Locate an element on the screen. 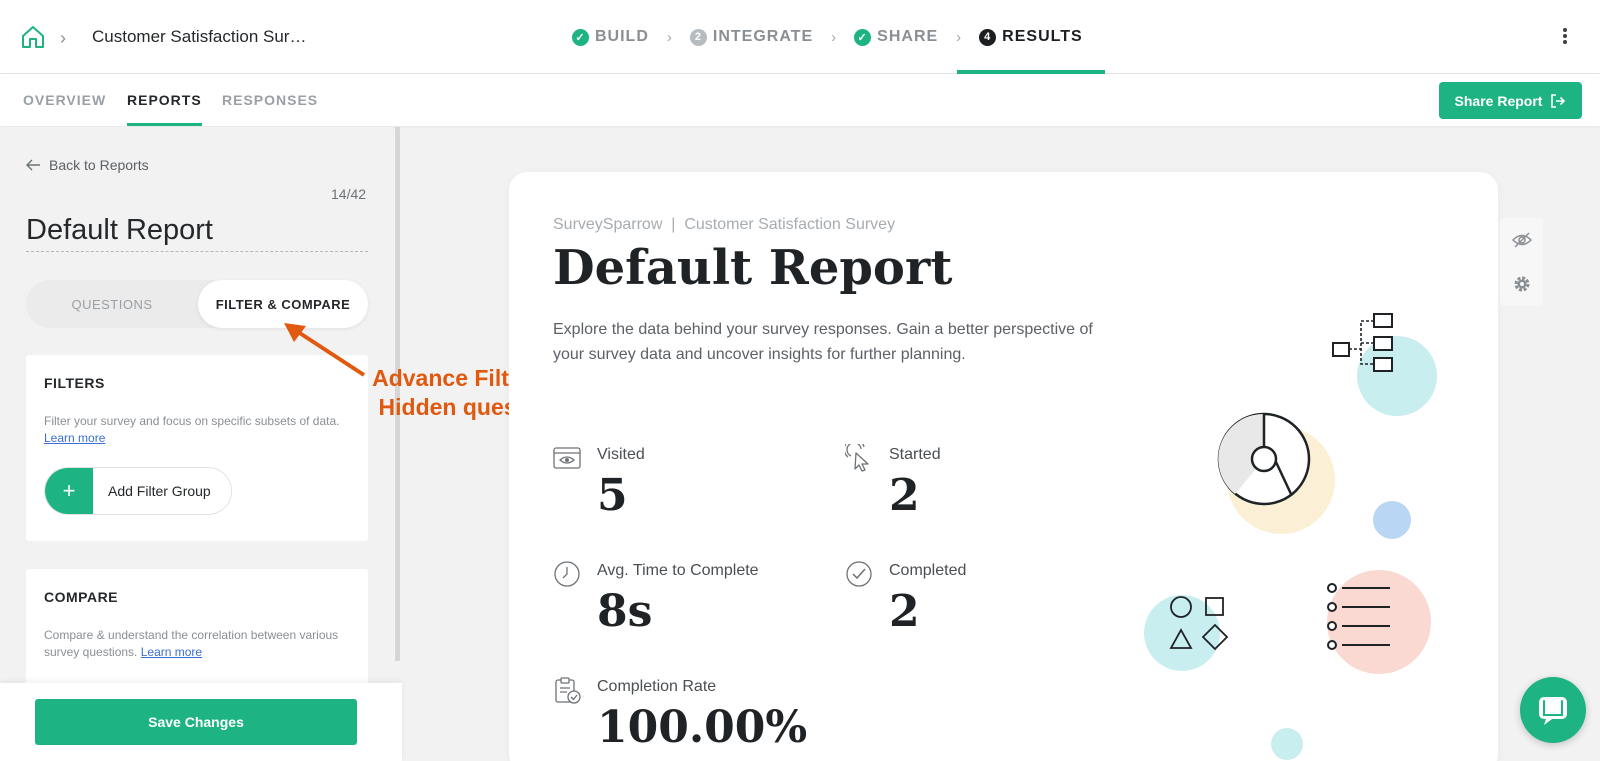 This screenshot has height=761, width=1600. clipboard-check-icon is located at coordinates (568, 690).